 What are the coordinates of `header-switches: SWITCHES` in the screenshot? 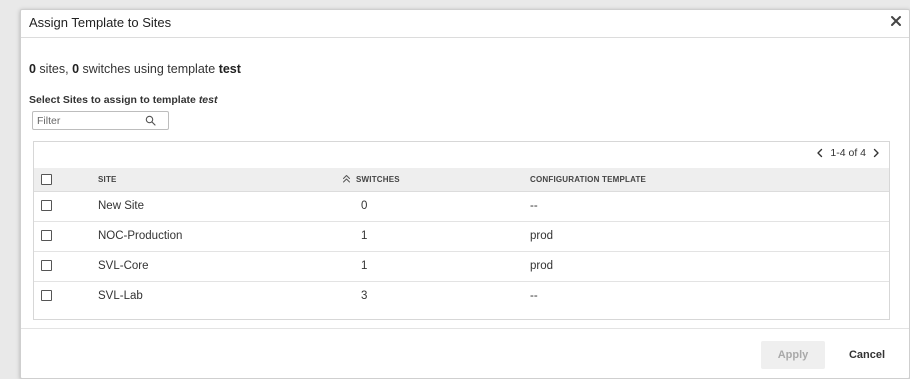 It's located at (378, 179).